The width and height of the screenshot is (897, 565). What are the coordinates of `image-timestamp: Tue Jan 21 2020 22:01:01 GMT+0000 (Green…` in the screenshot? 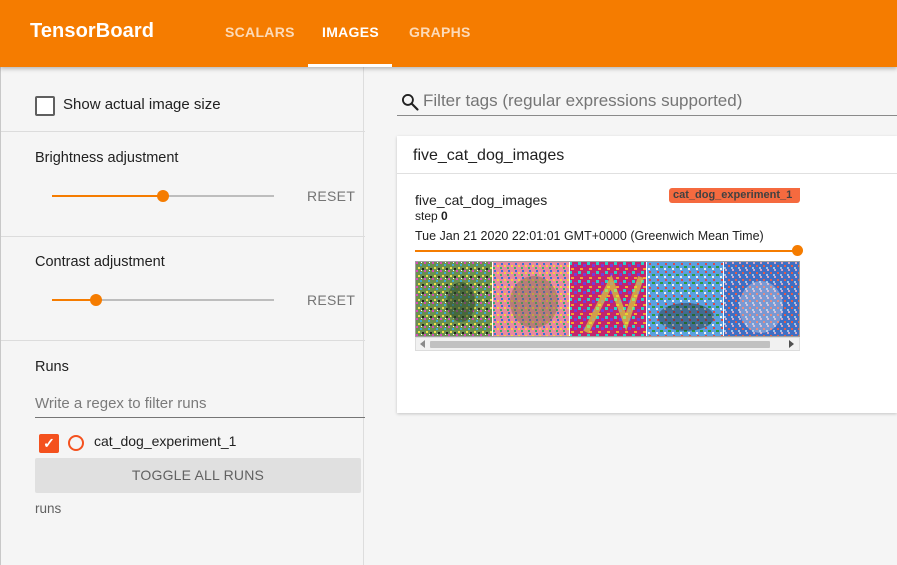 It's located at (589, 236).